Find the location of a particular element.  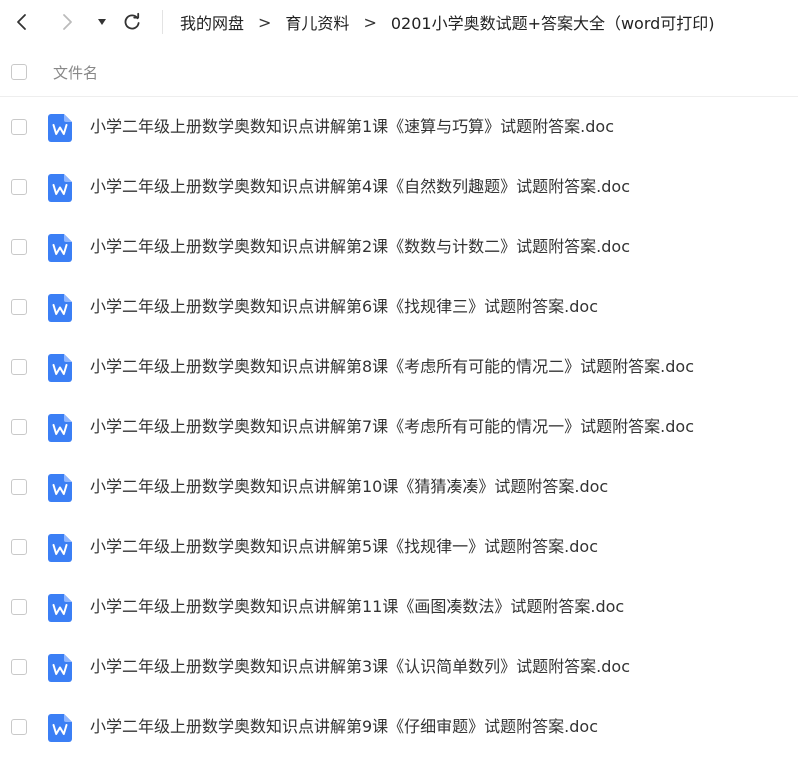

breadcrumb-current-folder: 0201小学奥数试题+答案大全（word可打印) is located at coordinates (552, 23).